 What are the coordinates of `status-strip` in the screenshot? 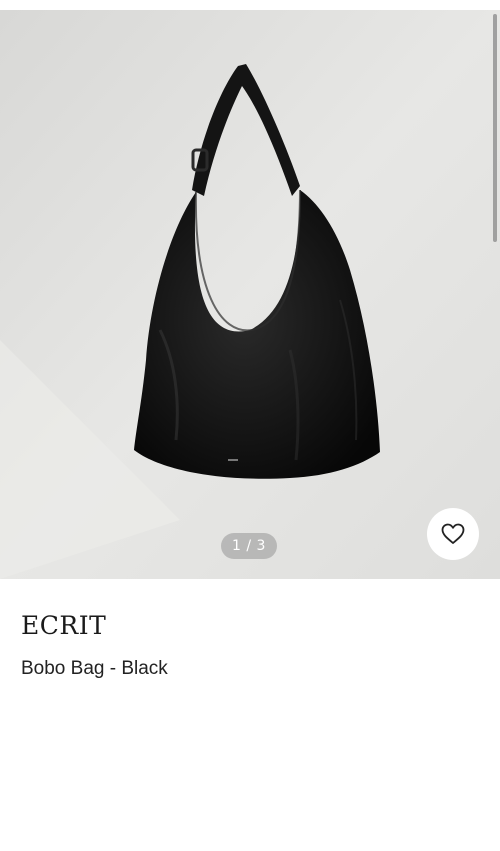 It's located at (250, 5).